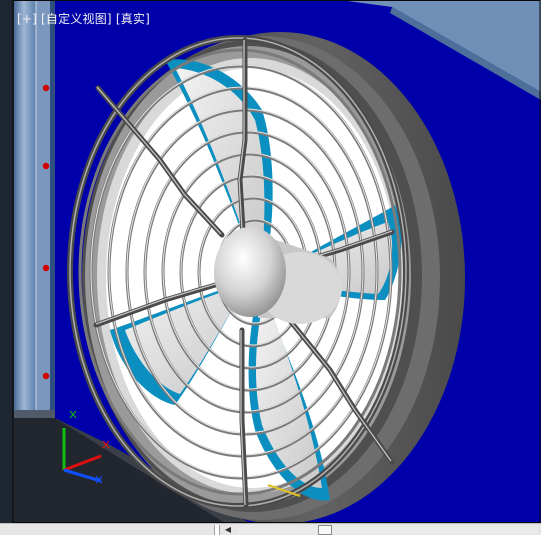 The height and width of the screenshot is (535, 541). What do you see at coordinates (388, 530) in the screenshot?
I see `scroll-track` at bounding box center [388, 530].